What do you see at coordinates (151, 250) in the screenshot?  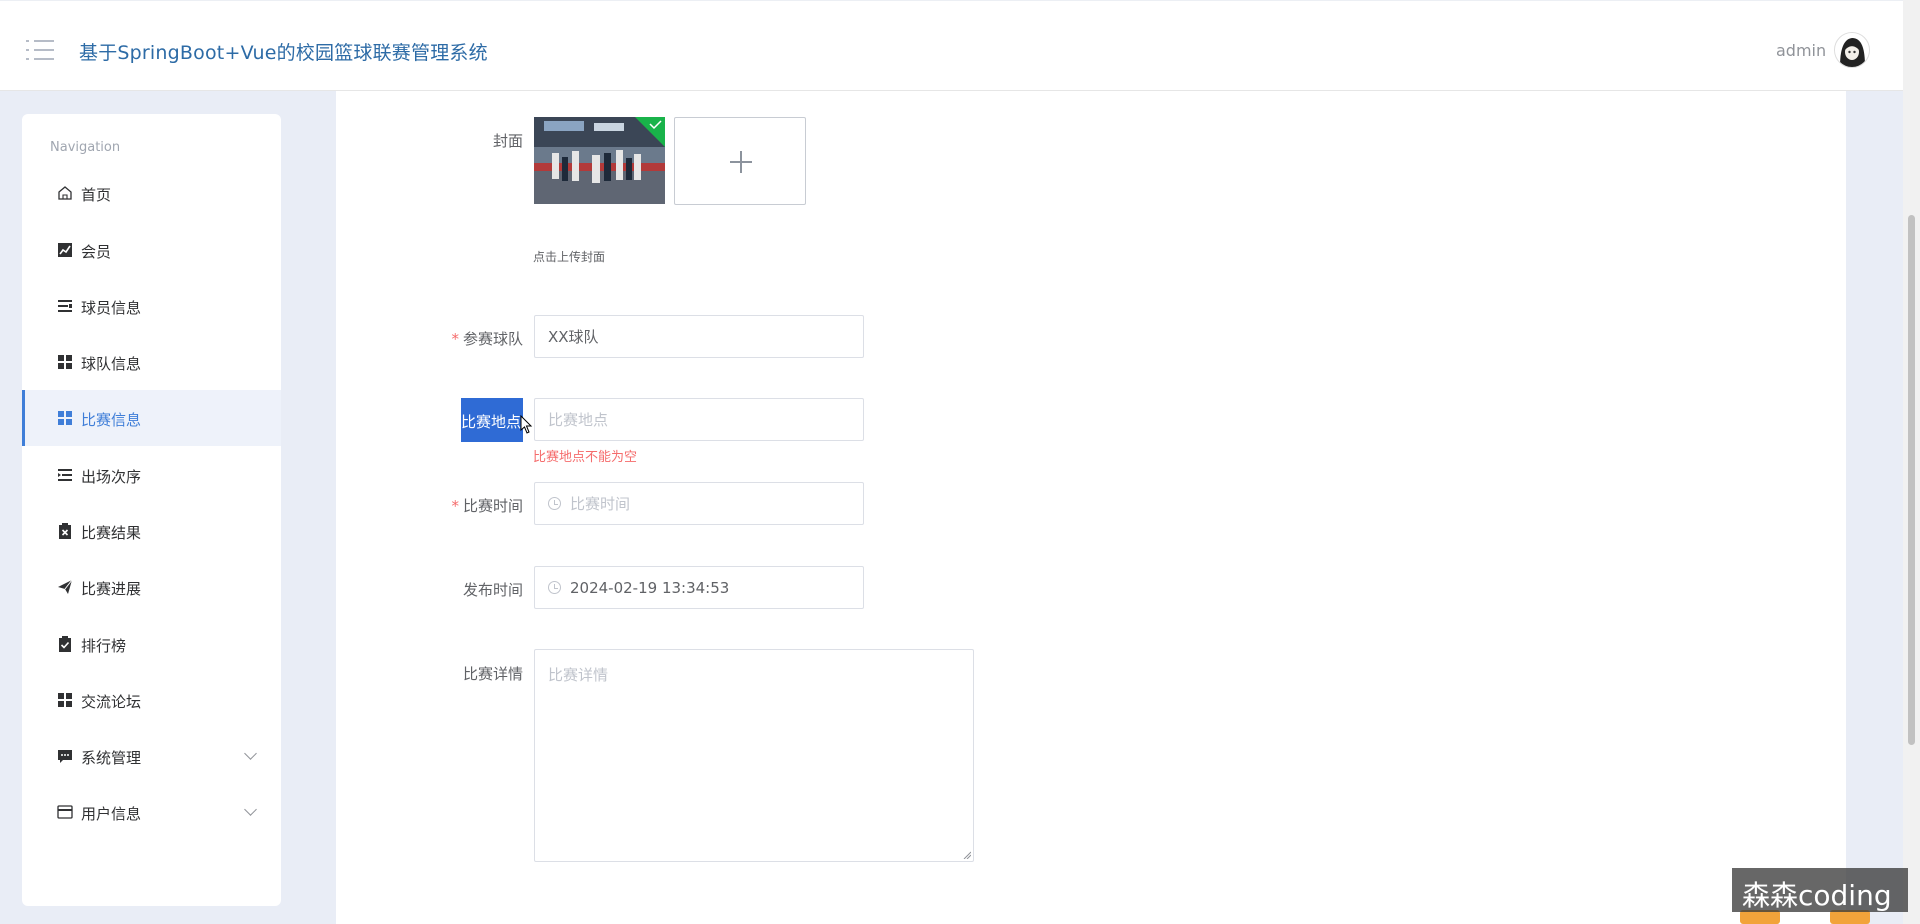 I see `sidebar-item-members: 会员` at bounding box center [151, 250].